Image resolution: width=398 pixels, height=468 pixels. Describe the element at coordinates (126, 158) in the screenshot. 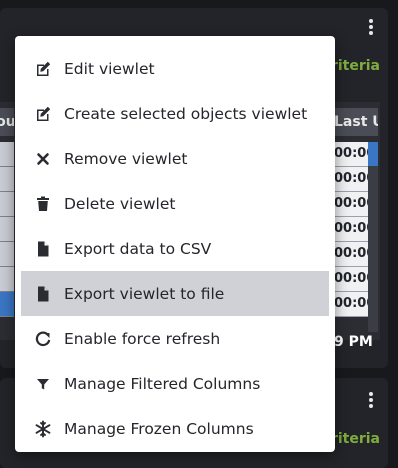

I see `menu-item-label: Remove viewlet` at that location.